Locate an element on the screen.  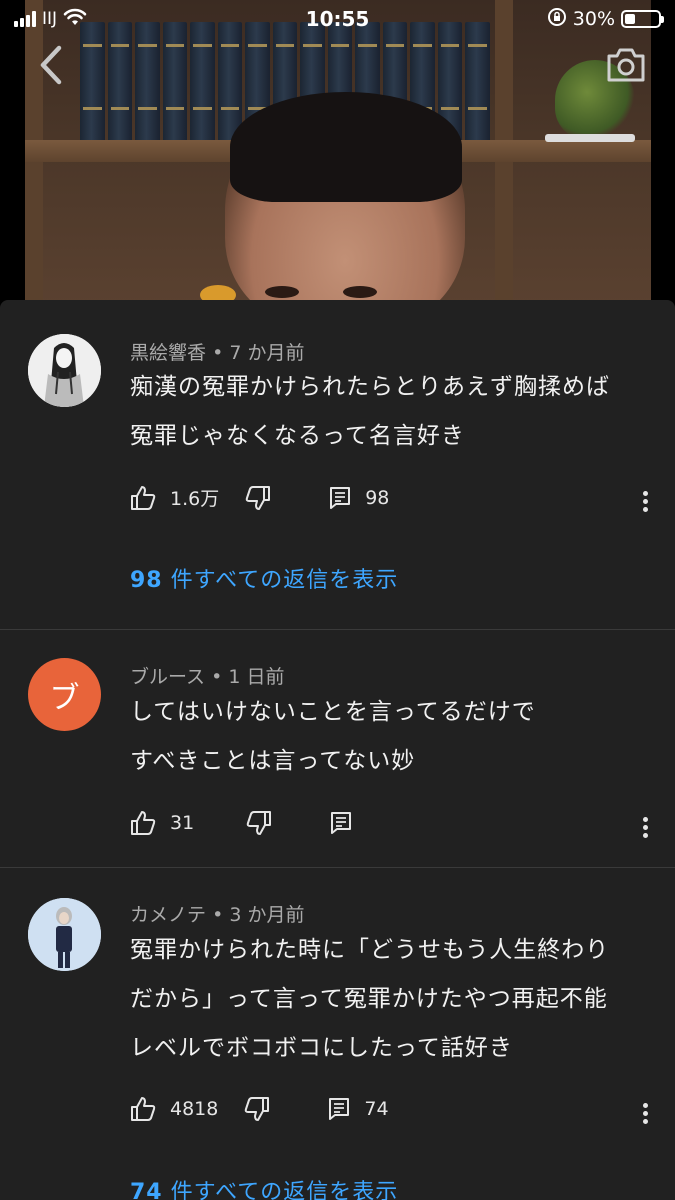
comment-text-line: だから」って言って冤罪かけたやつ再起不能 is located at coordinates (369, 999).